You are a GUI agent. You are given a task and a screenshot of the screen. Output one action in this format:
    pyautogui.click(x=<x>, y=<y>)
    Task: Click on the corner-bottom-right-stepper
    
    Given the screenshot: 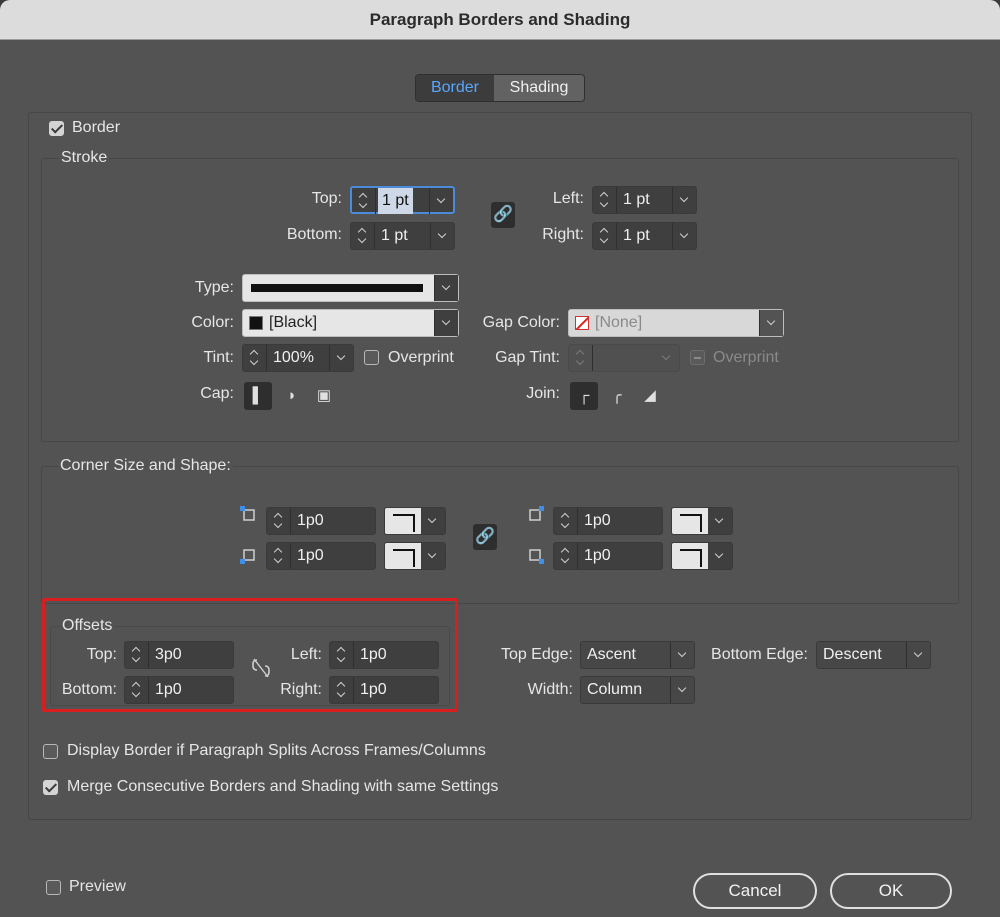 What is the action you would take?
    pyautogui.click(x=566, y=556)
    